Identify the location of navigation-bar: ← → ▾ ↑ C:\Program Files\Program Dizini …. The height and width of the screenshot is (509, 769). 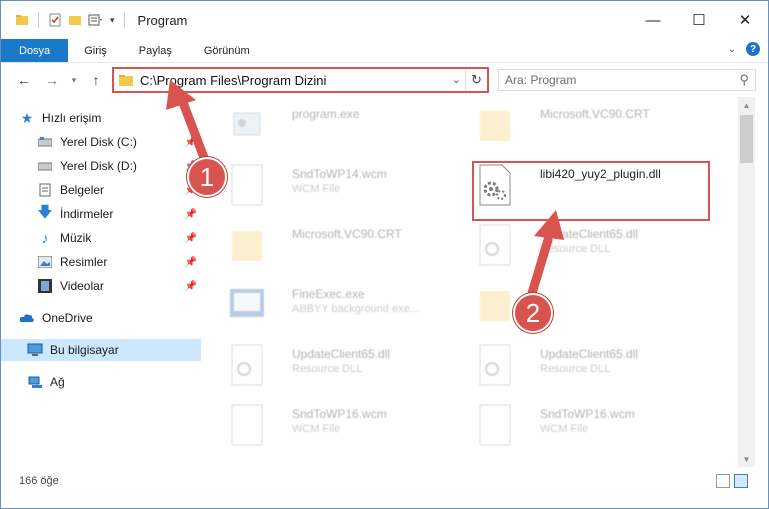
(384, 80).